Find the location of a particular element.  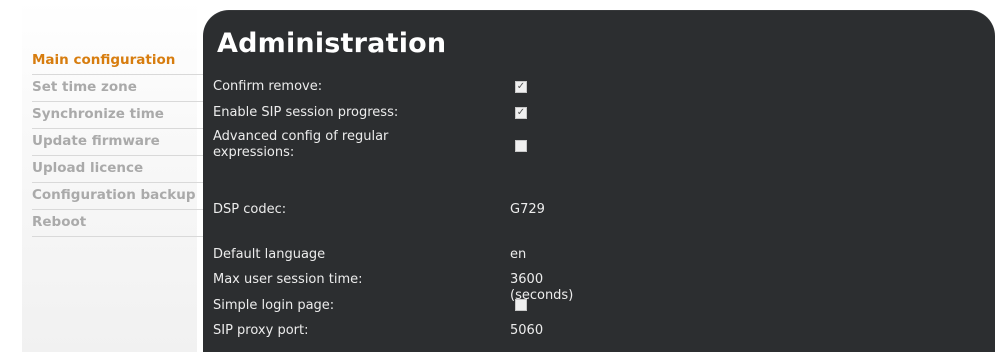

confirm-remove-label: Confirm remove: is located at coordinates (268, 86).